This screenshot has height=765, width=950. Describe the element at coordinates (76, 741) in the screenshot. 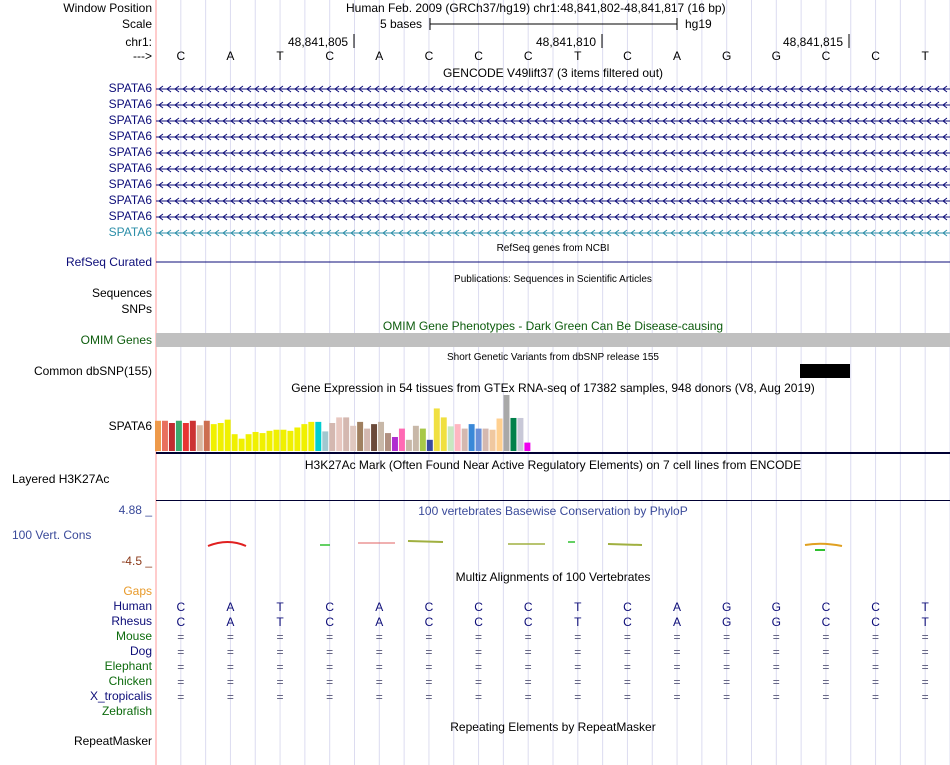

I see `repeatmasker-label: RepeatMasker` at that location.